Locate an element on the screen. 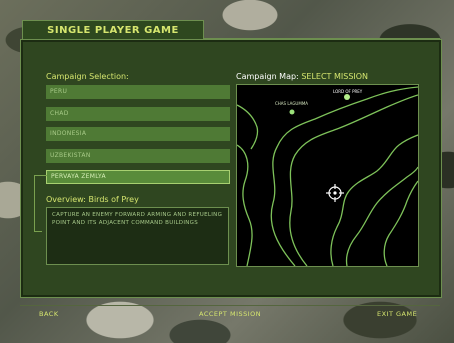 The width and height of the screenshot is (454, 343). selection-bracket-foot is located at coordinates (38, 231).